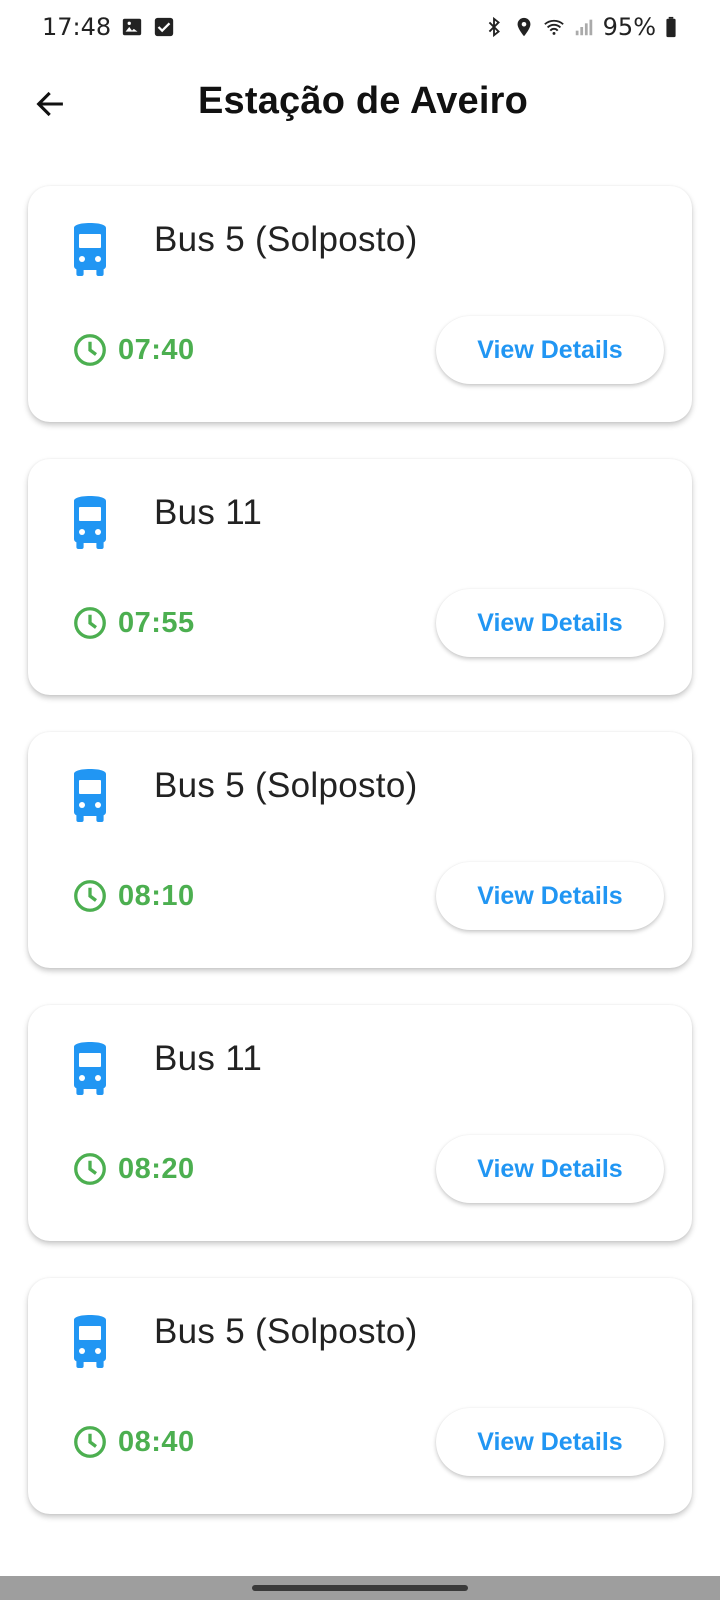 The width and height of the screenshot is (720, 1600). What do you see at coordinates (629, 27) in the screenshot?
I see `battery-percentage: 95%` at bounding box center [629, 27].